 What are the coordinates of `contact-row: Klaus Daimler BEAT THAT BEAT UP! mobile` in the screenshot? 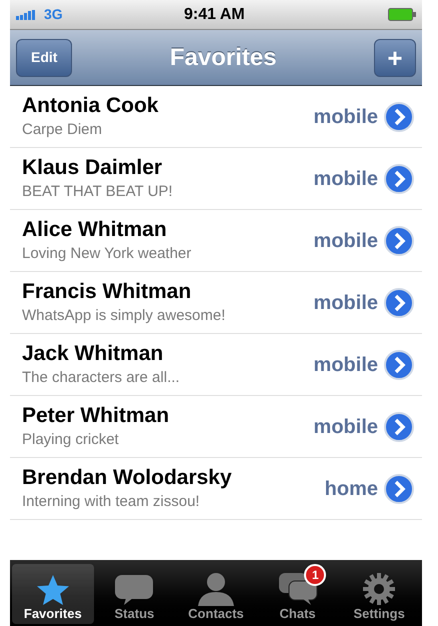 It's located at (216, 179).